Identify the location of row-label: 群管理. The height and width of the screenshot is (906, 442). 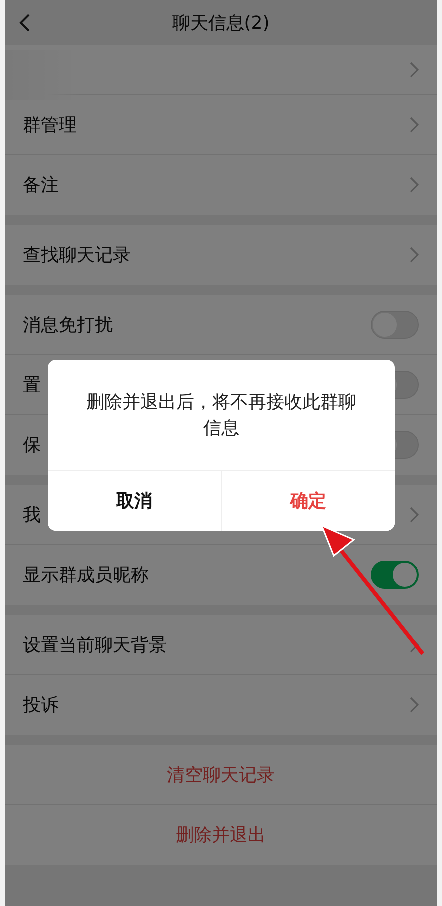
(50, 125).